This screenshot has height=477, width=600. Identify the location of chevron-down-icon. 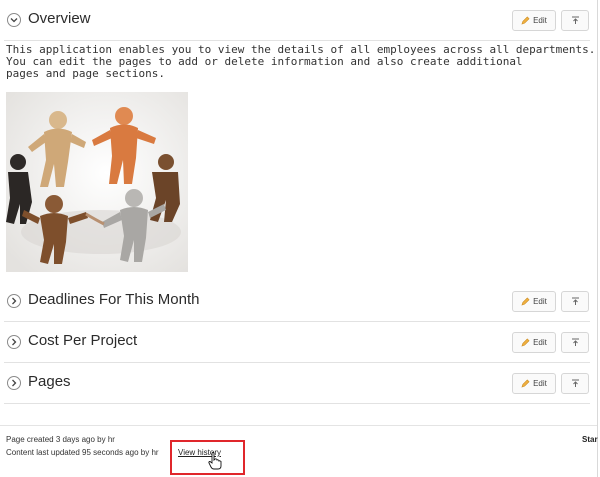
(14, 20).